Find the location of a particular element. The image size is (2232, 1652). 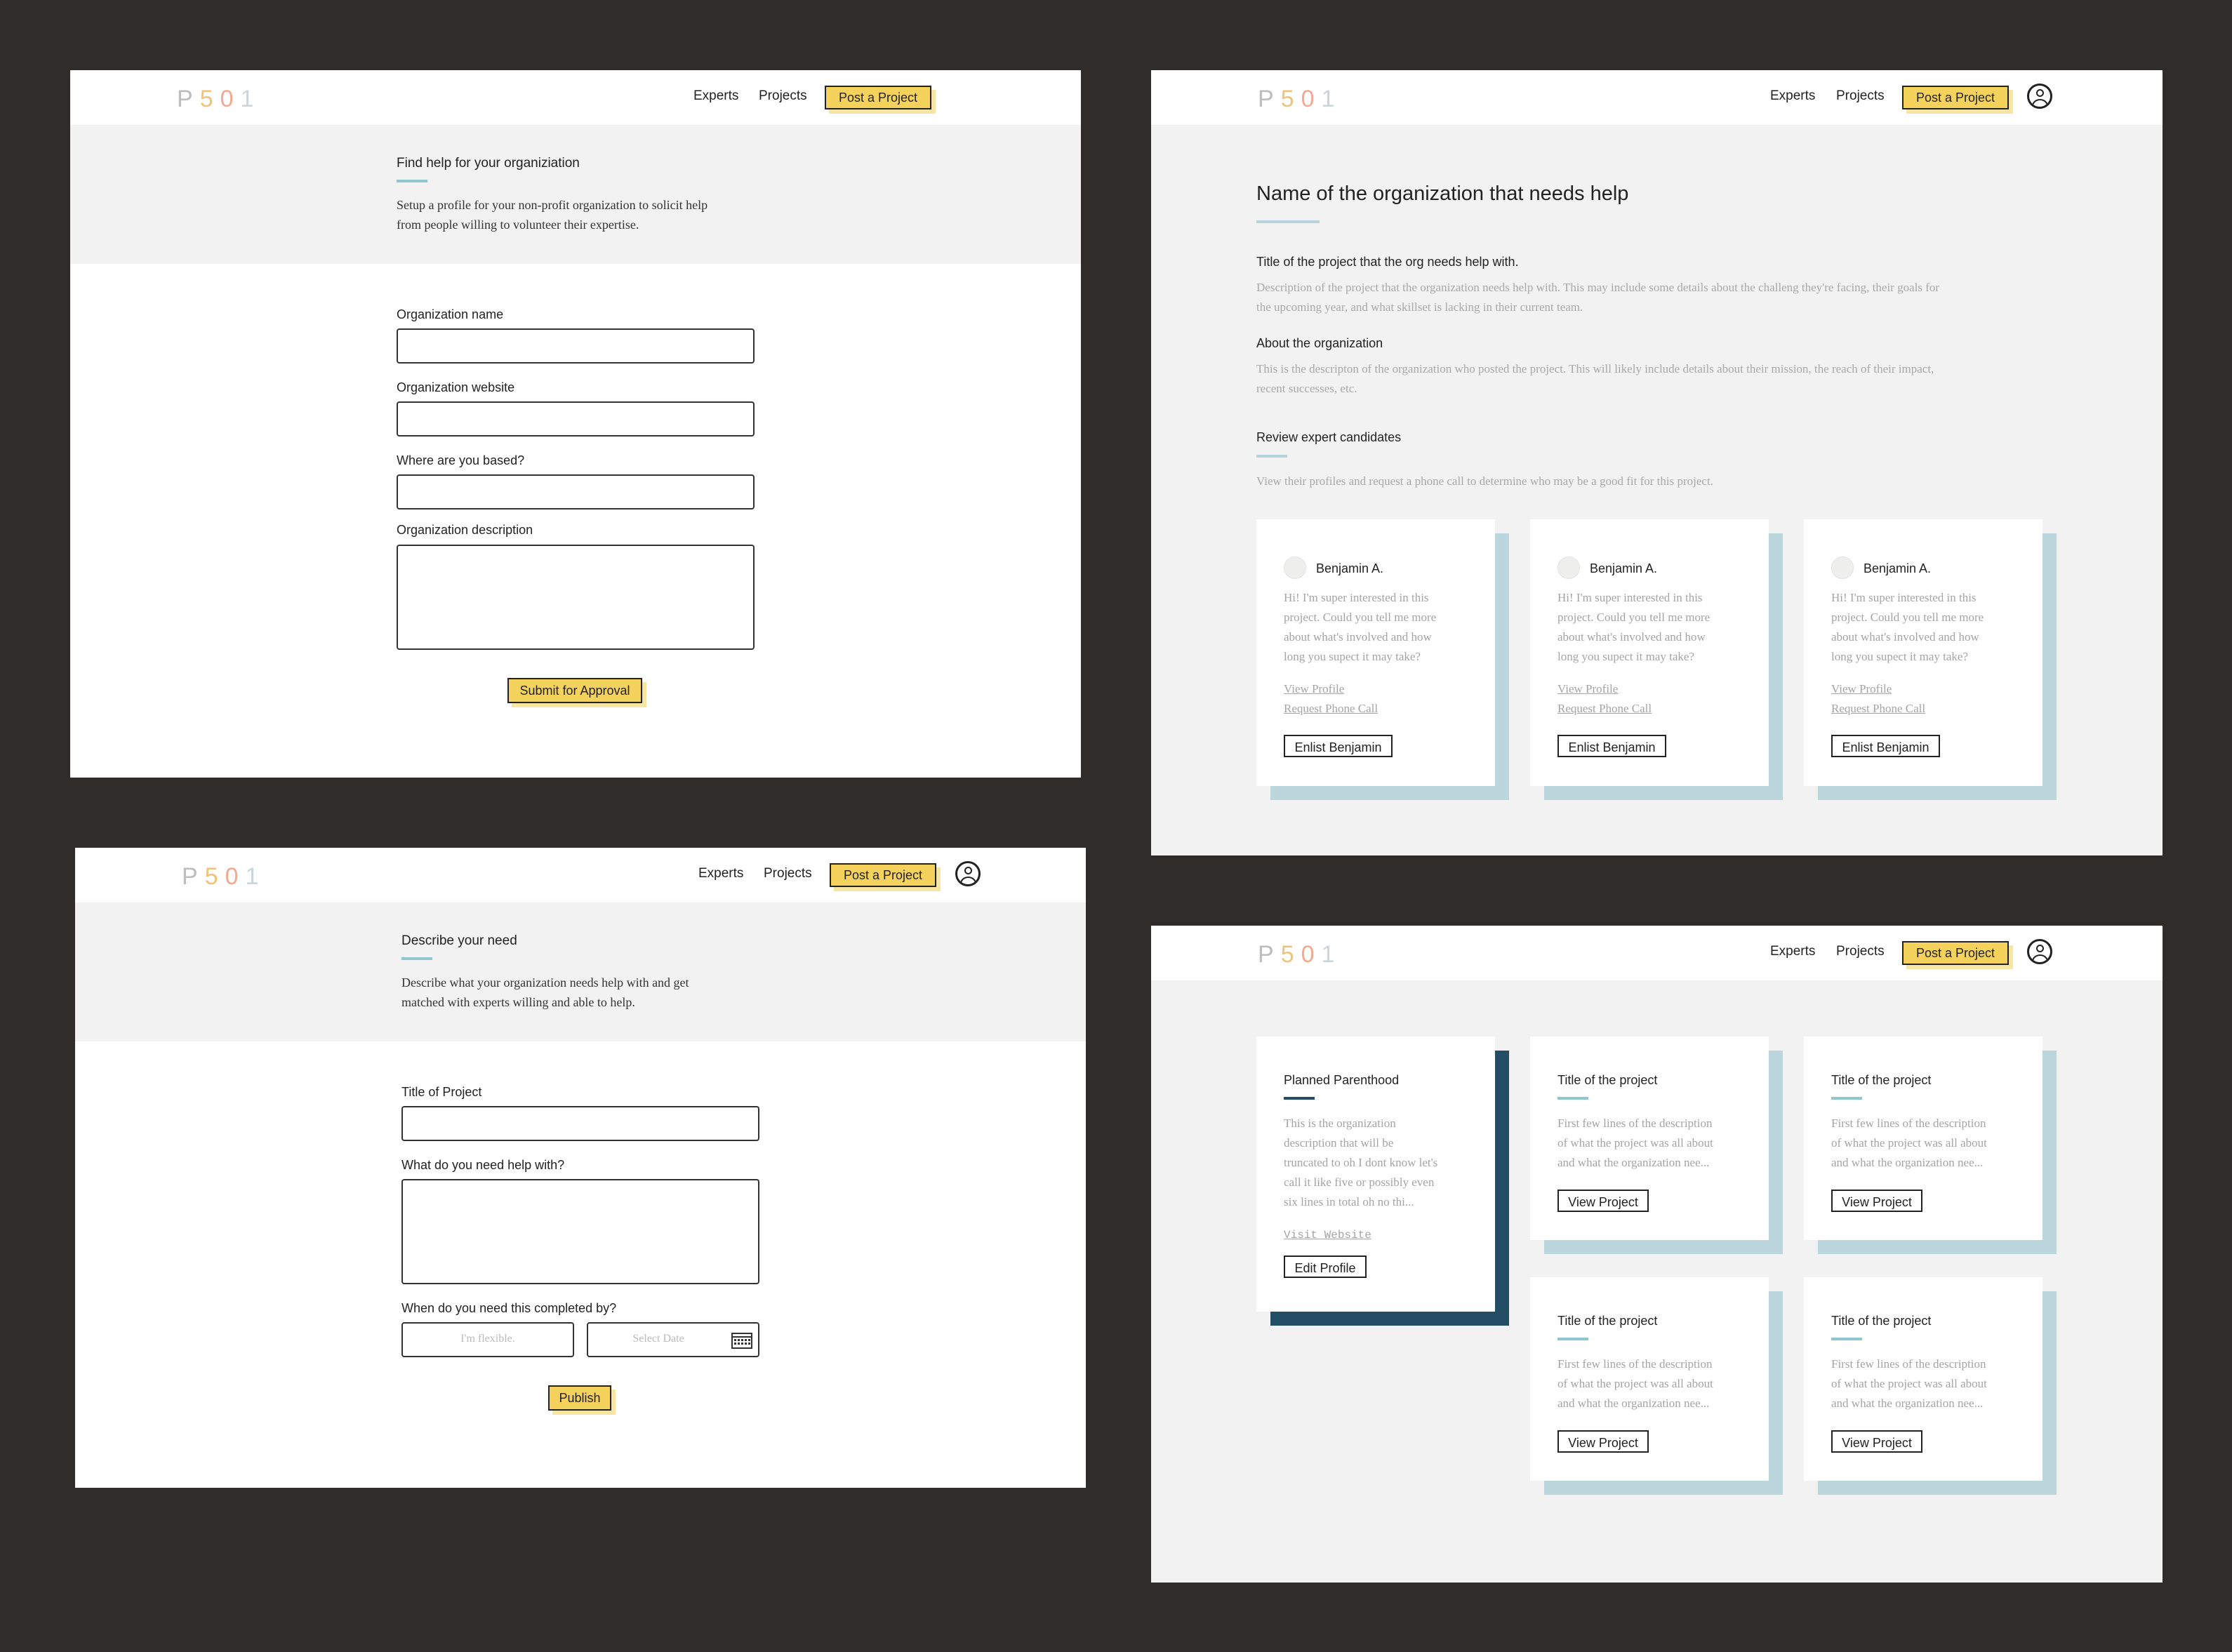

publish-button: Publish is located at coordinates (579, 1398).